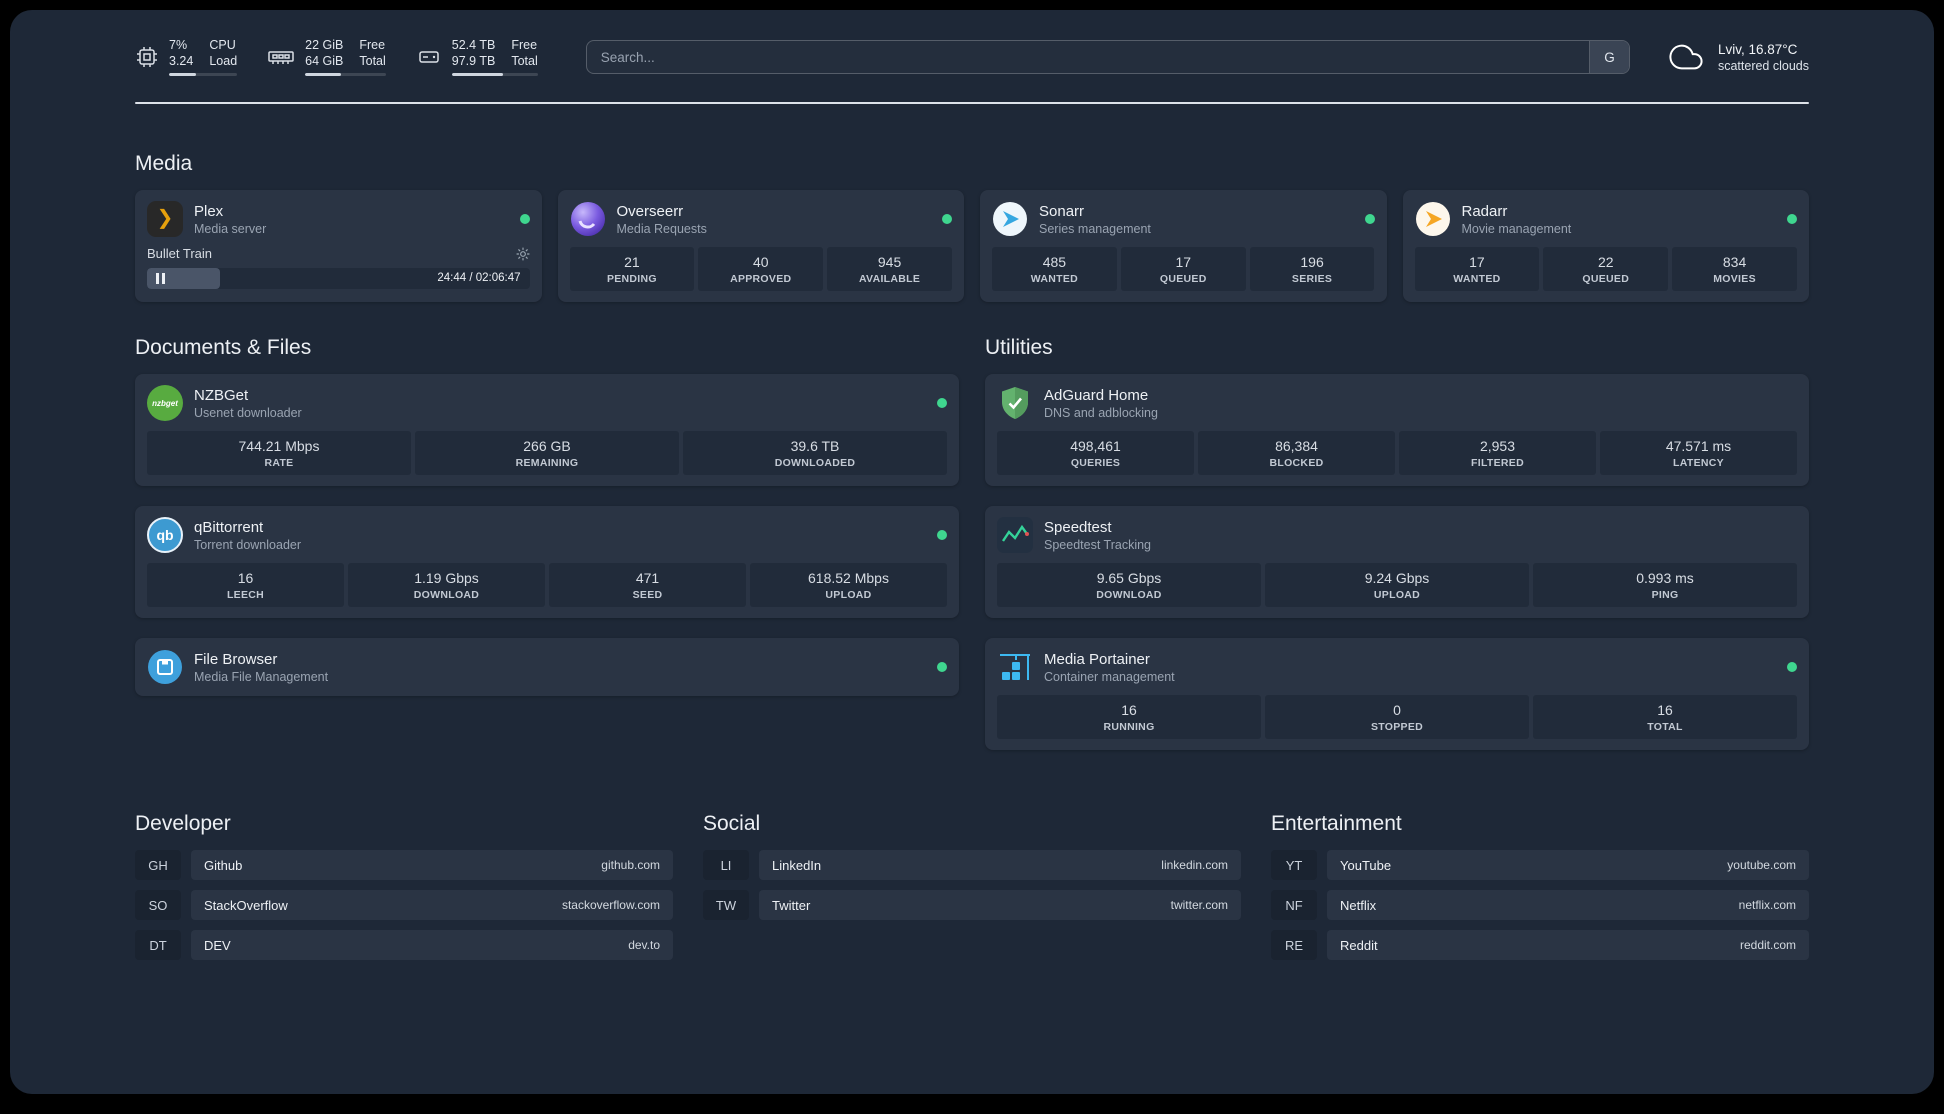 This screenshot has height=1114, width=1944. Describe the element at coordinates (1129, 585) in the screenshot. I see `stat-tile: 9.65 Gbps DOWNLOAD` at that location.